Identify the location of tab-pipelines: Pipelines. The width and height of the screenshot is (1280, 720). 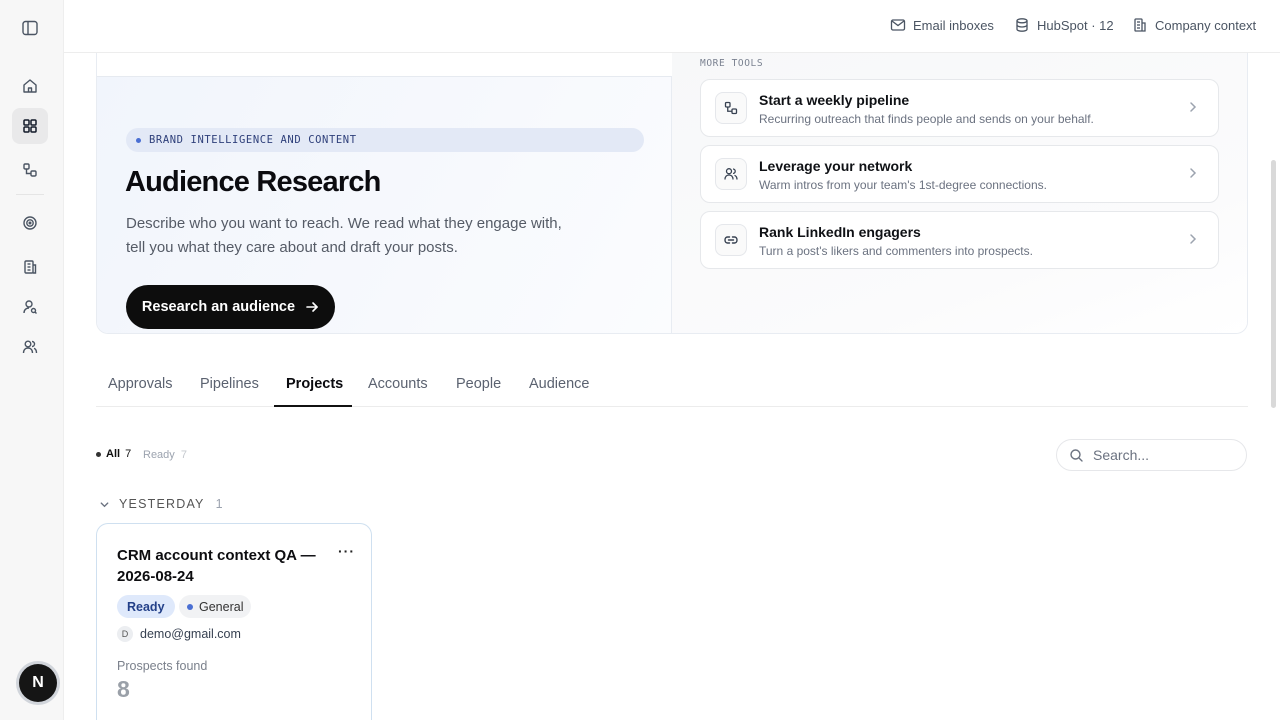
(229, 384).